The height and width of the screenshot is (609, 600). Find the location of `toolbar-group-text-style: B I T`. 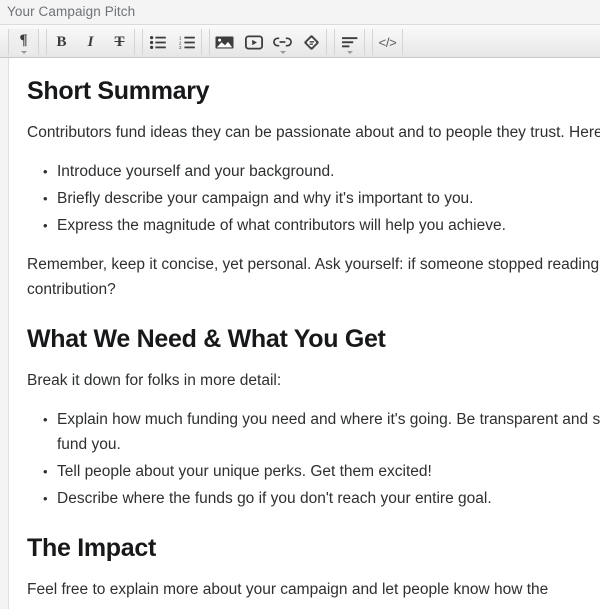

toolbar-group-text-style: B I T is located at coordinates (90, 42).